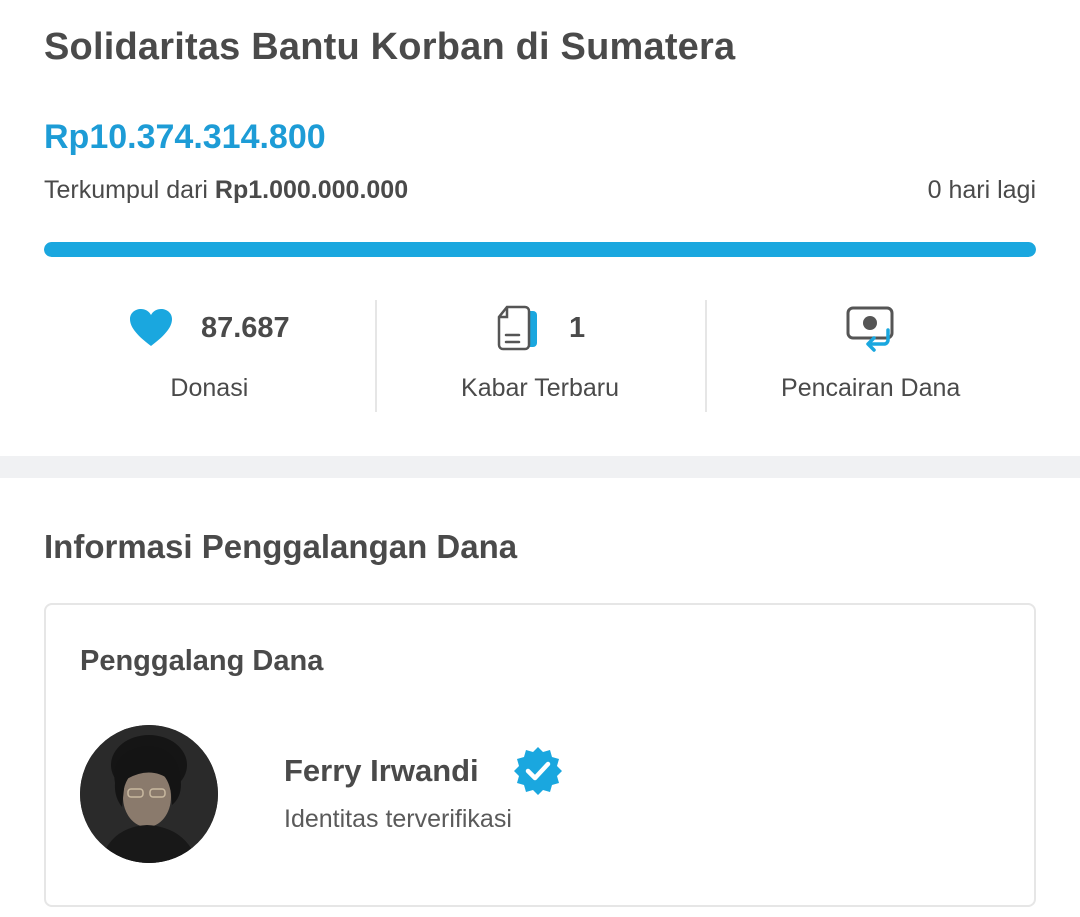 The height and width of the screenshot is (917, 1080). Describe the element at coordinates (390, 47) in the screenshot. I see `campaign-title: Solidaritas Bantu Korban di Sumatera` at that location.